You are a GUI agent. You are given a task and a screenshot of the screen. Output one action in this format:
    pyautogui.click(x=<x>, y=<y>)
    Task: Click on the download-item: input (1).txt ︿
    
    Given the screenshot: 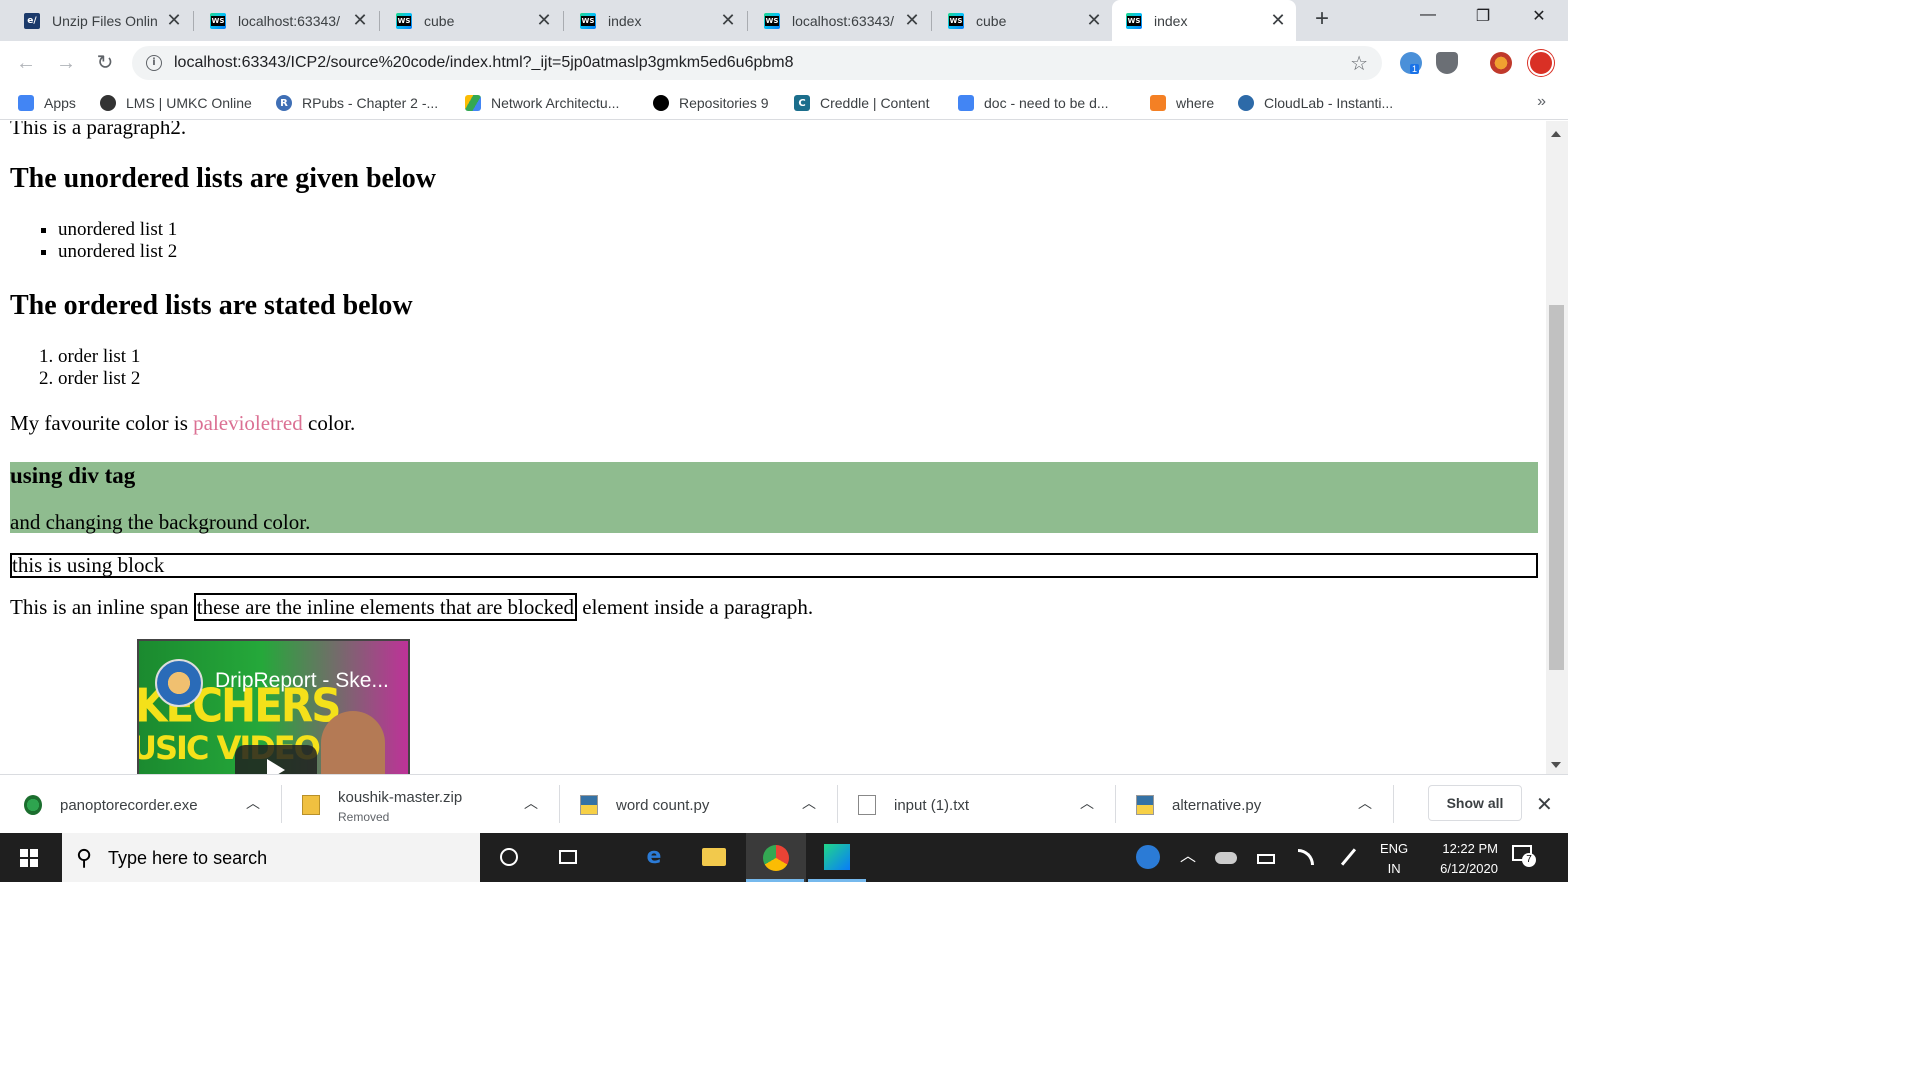 What is the action you would take?
    pyautogui.click(x=974, y=804)
    